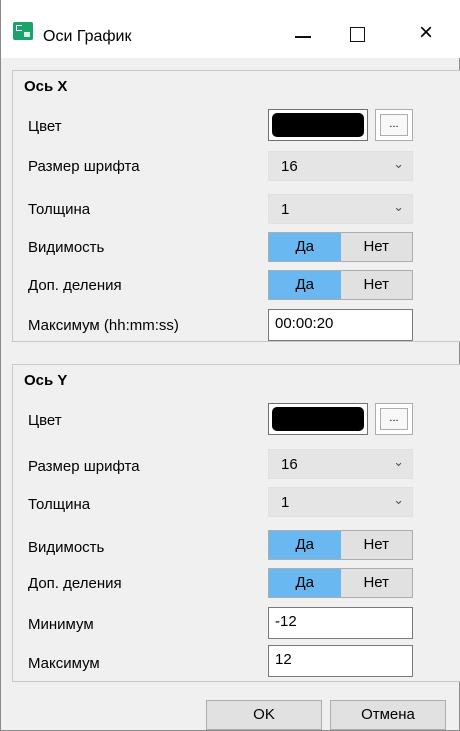 The height and width of the screenshot is (731, 460). What do you see at coordinates (302, 33) in the screenshot?
I see `minimize-button` at bounding box center [302, 33].